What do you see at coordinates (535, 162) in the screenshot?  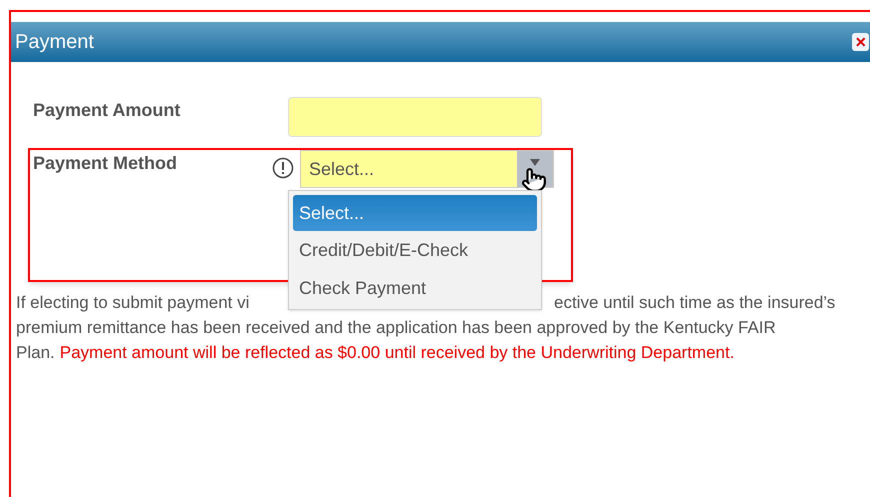 I see `caret-icon` at bounding box center [535, 162].